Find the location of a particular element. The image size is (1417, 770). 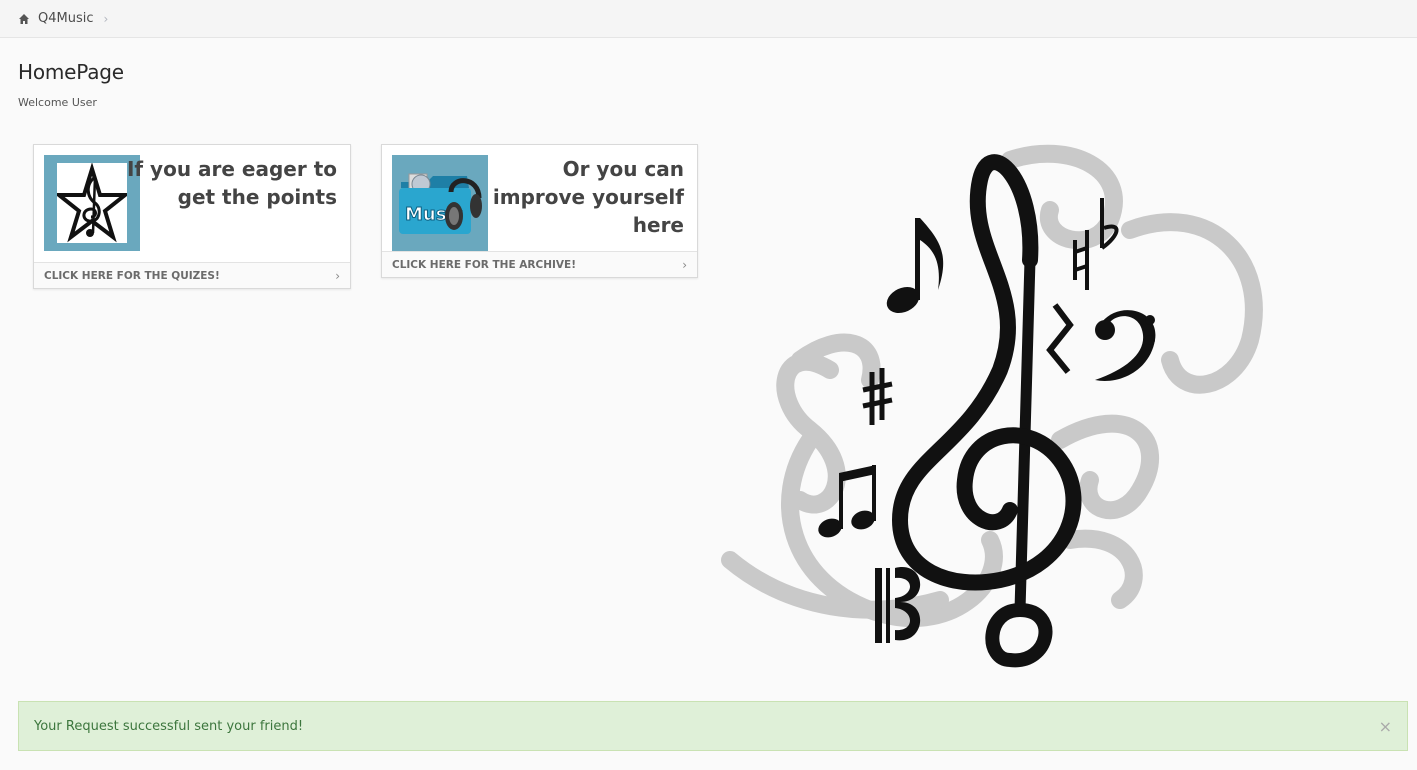

breadcrumb: Q4Music › is located at coordinates (708, 19).